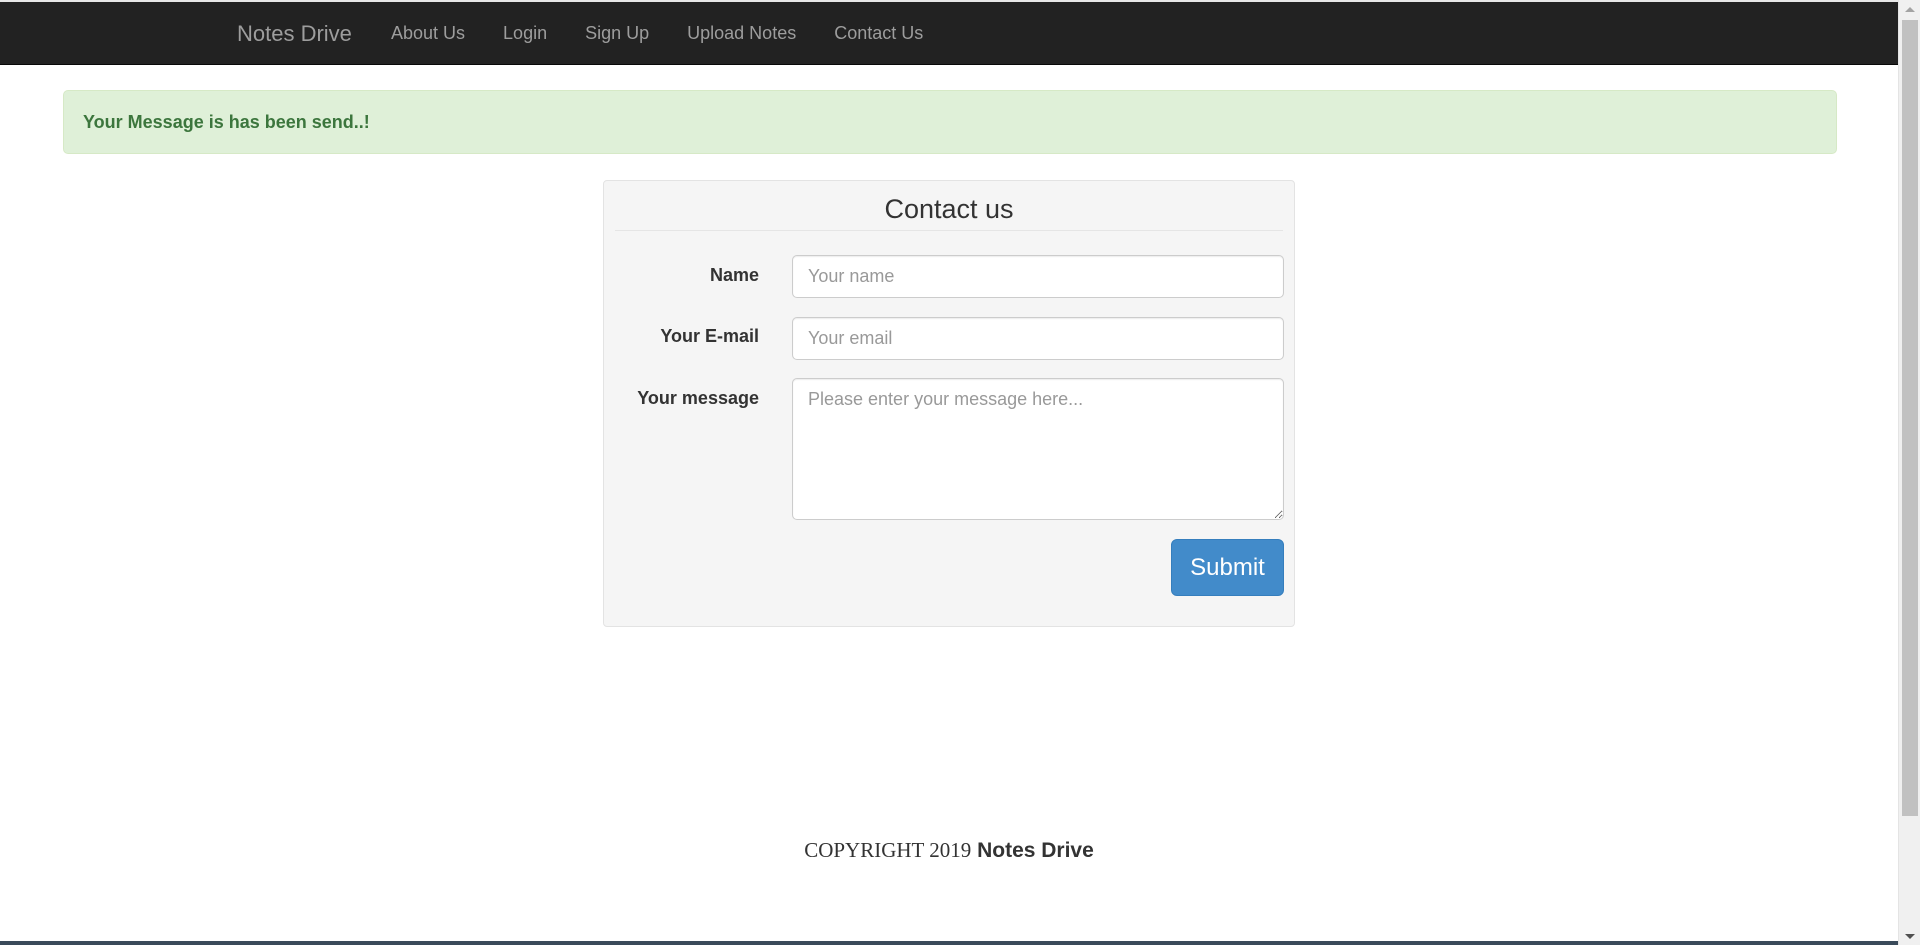 This screenshot has height=945, width=1920. Describe the element at coordinates (1909, 936) in the screenshot. I see `chevron-down-icon` at that location.